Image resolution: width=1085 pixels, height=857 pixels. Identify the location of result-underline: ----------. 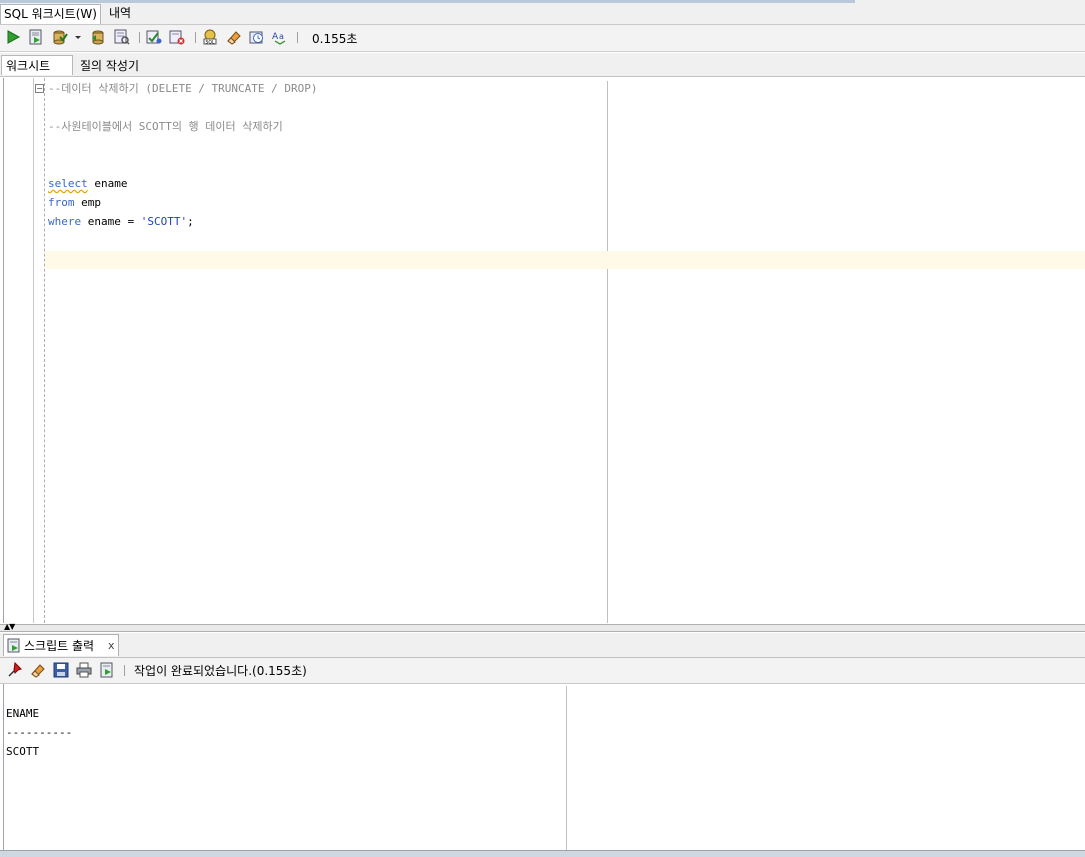
(39, 732).